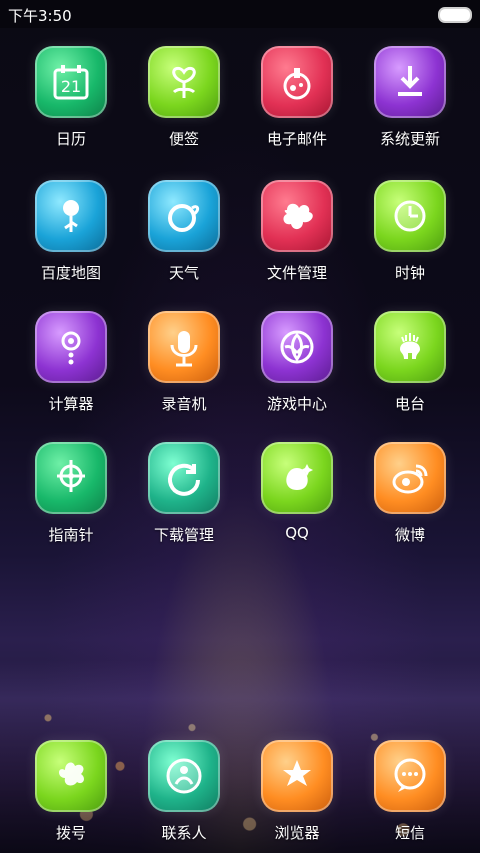 This screenshot has width=480, height=853. Describe the element at coordinates (297, 533) in the screenshot. I see `app-label: QQ` at that location.